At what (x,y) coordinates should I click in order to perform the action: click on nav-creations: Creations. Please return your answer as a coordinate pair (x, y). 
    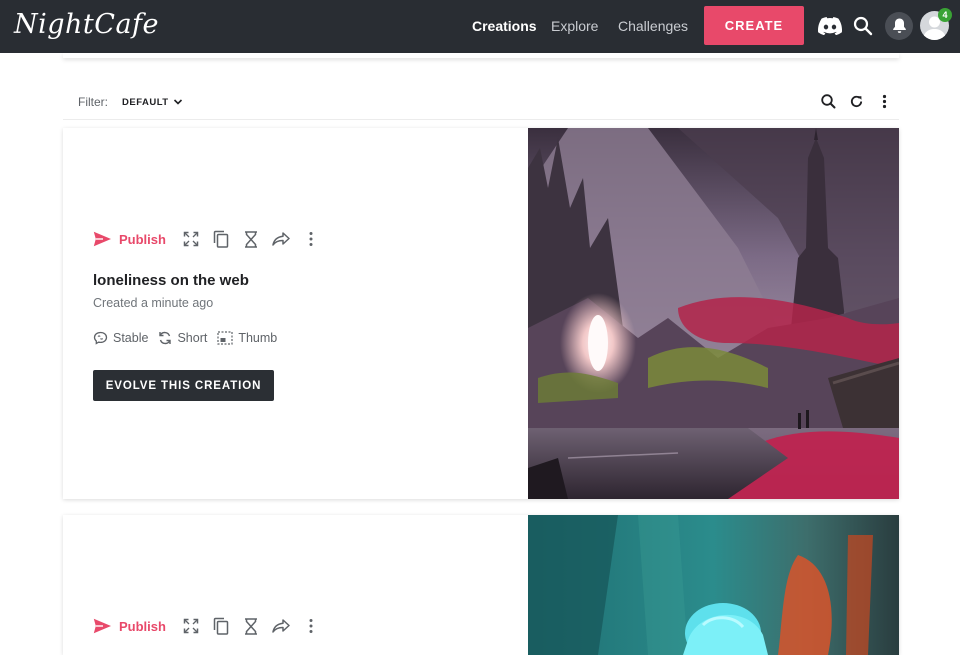
    Looking at the image, I should click on (504, 26).